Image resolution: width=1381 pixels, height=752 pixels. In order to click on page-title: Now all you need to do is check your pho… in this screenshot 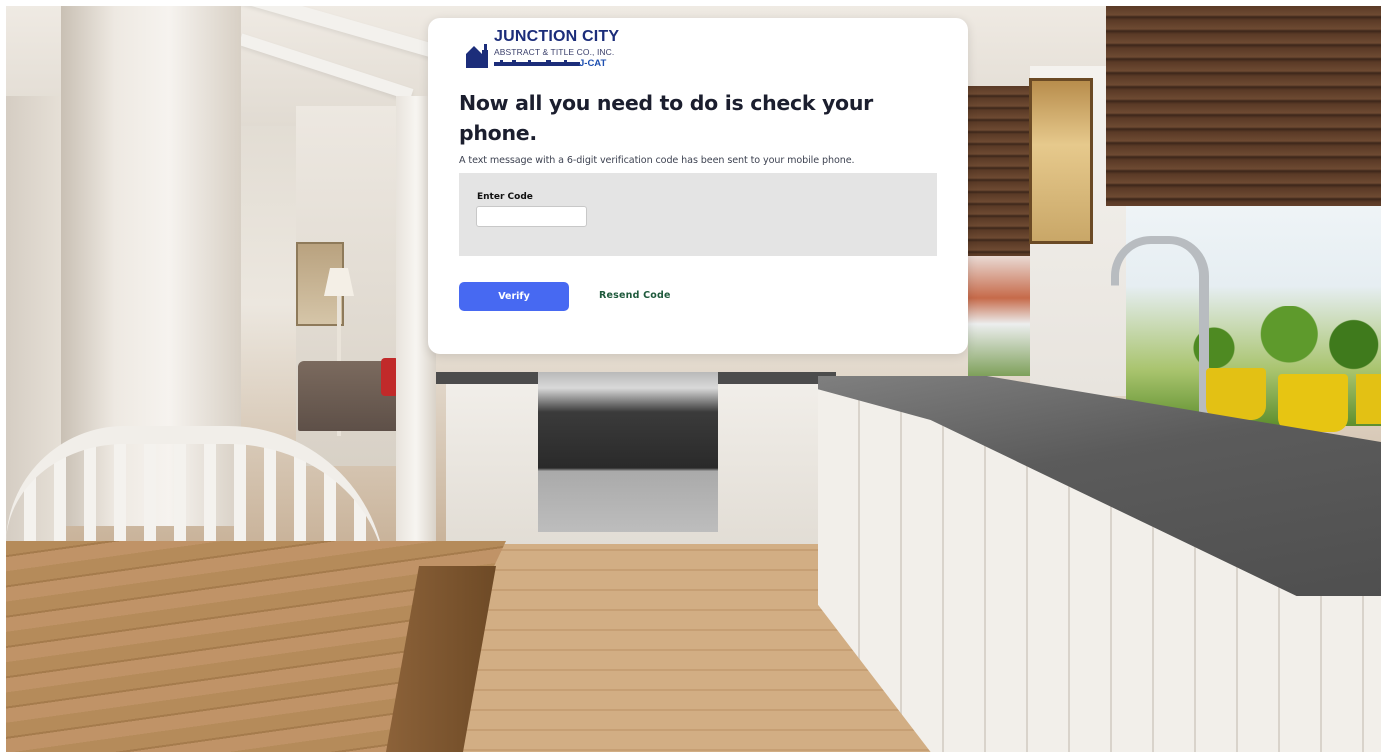, I will do `click(666, 118)`.